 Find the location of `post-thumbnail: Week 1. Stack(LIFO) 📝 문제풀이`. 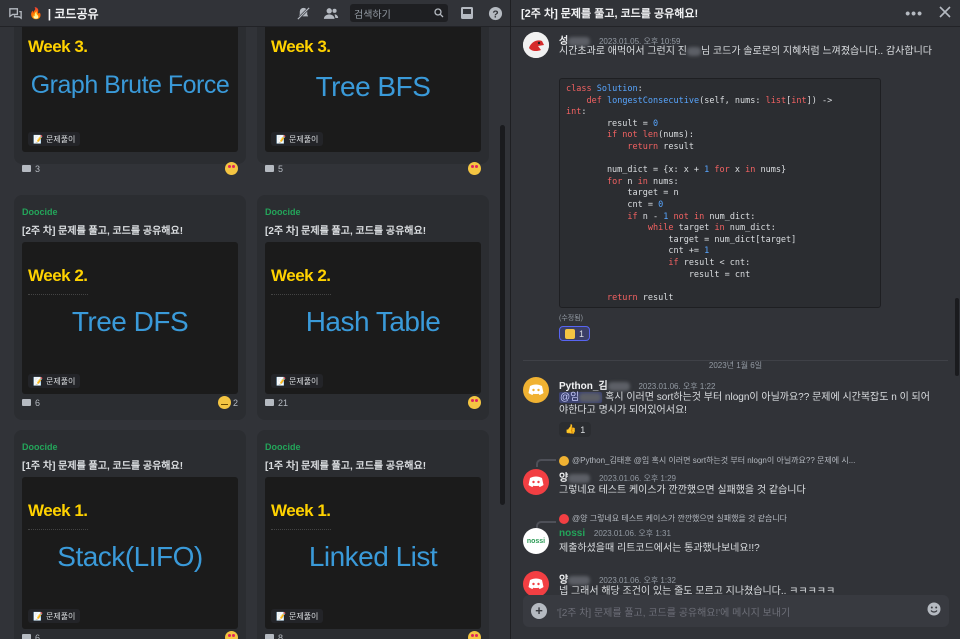

post-thumbnail: Week 1. Stack(LIFO) 📝 문제풀이 is located at coordinates (130, 553).